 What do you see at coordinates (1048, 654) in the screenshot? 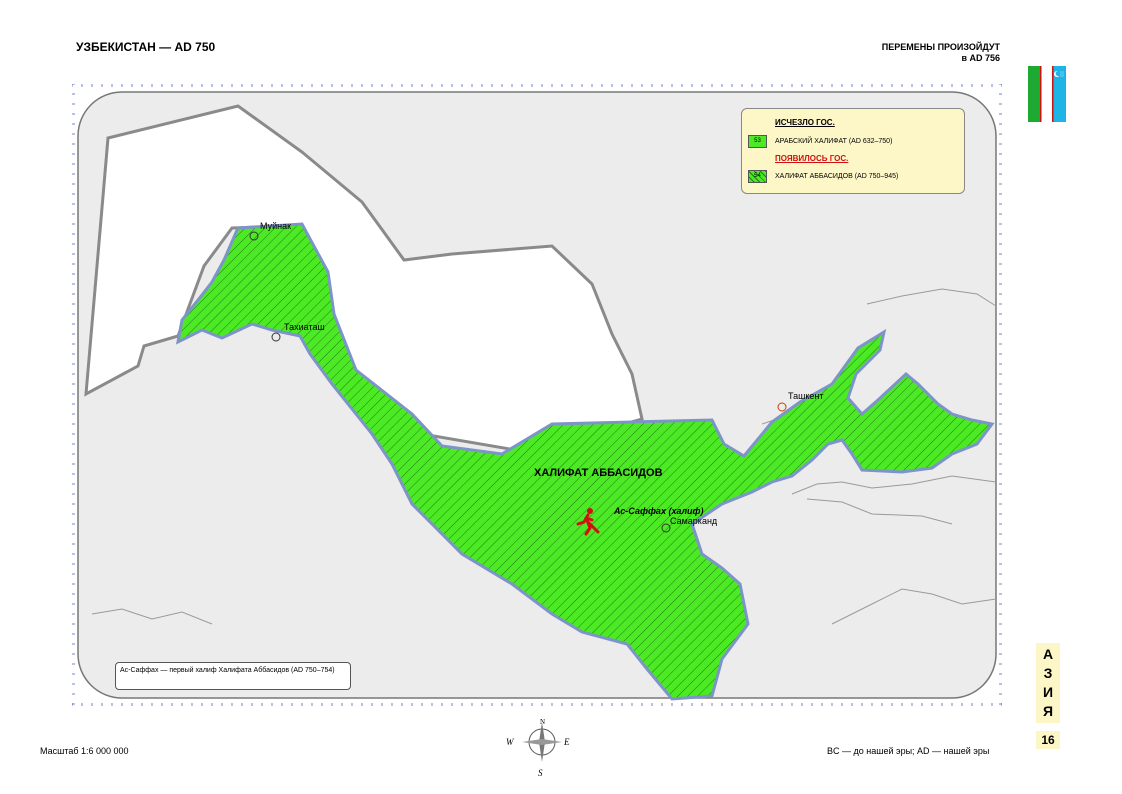
I see `region-letter: А` at bounding box center [1048, 654].